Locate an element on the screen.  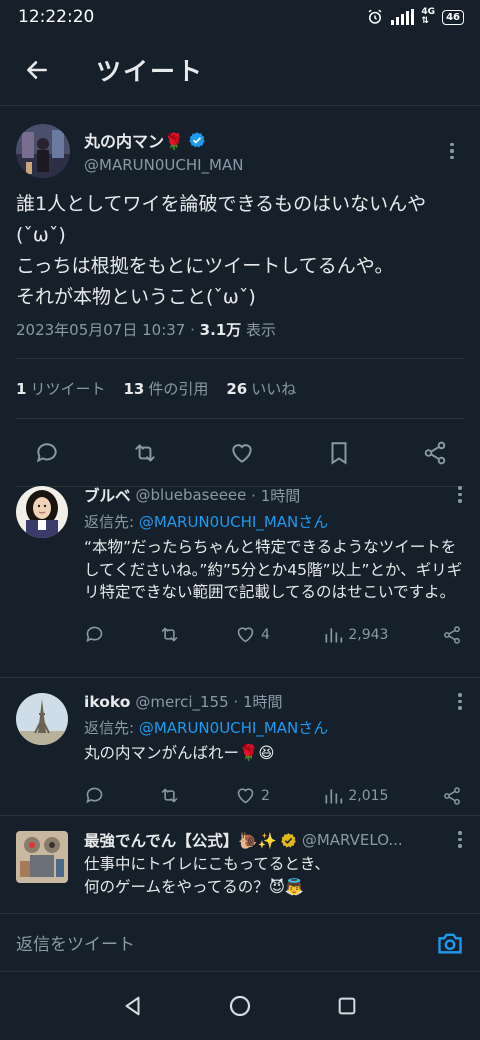
reply-author-name: 最強でんでん【公式】🐌✨ is located at coordinates (180, 840).